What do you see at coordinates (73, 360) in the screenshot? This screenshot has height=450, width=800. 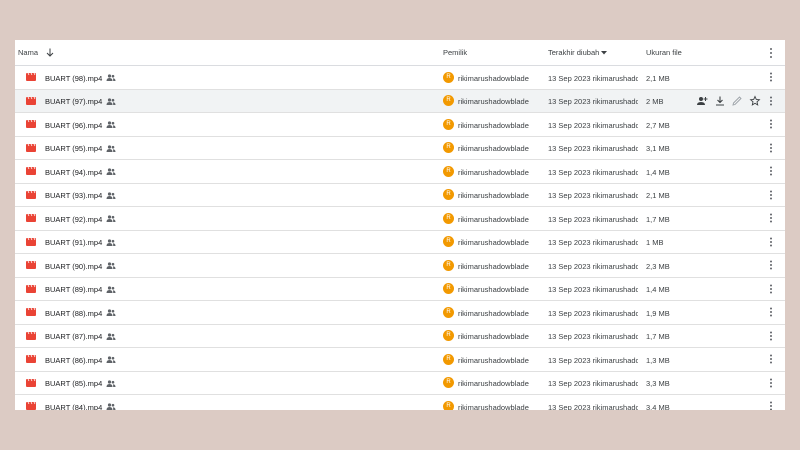 I see `file-name: BUART (86).mp4` at bounding box center [73, 360].